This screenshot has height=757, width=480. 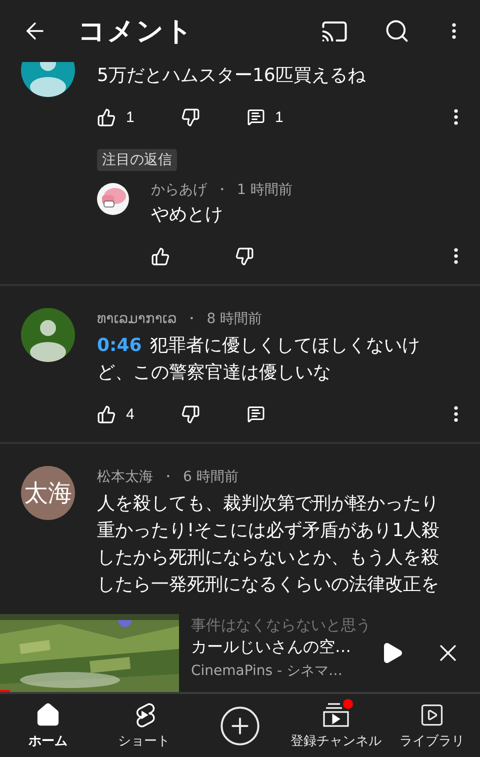 What do you see at coordinates (139, 414) in the screenshot?
I see `like-button: 4` at bounding box center [139, 414].